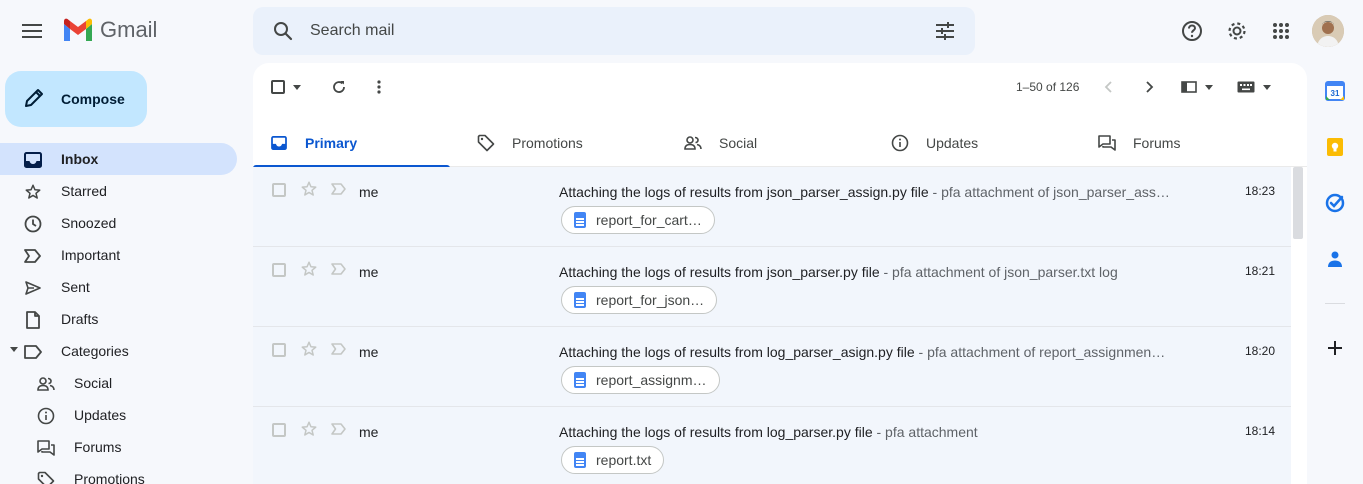 The width and height of the screenshot is (1363, 484). Describe the element at coordinates (1335, 303) in the screenshot. I see `side-panel-divider` at that location.